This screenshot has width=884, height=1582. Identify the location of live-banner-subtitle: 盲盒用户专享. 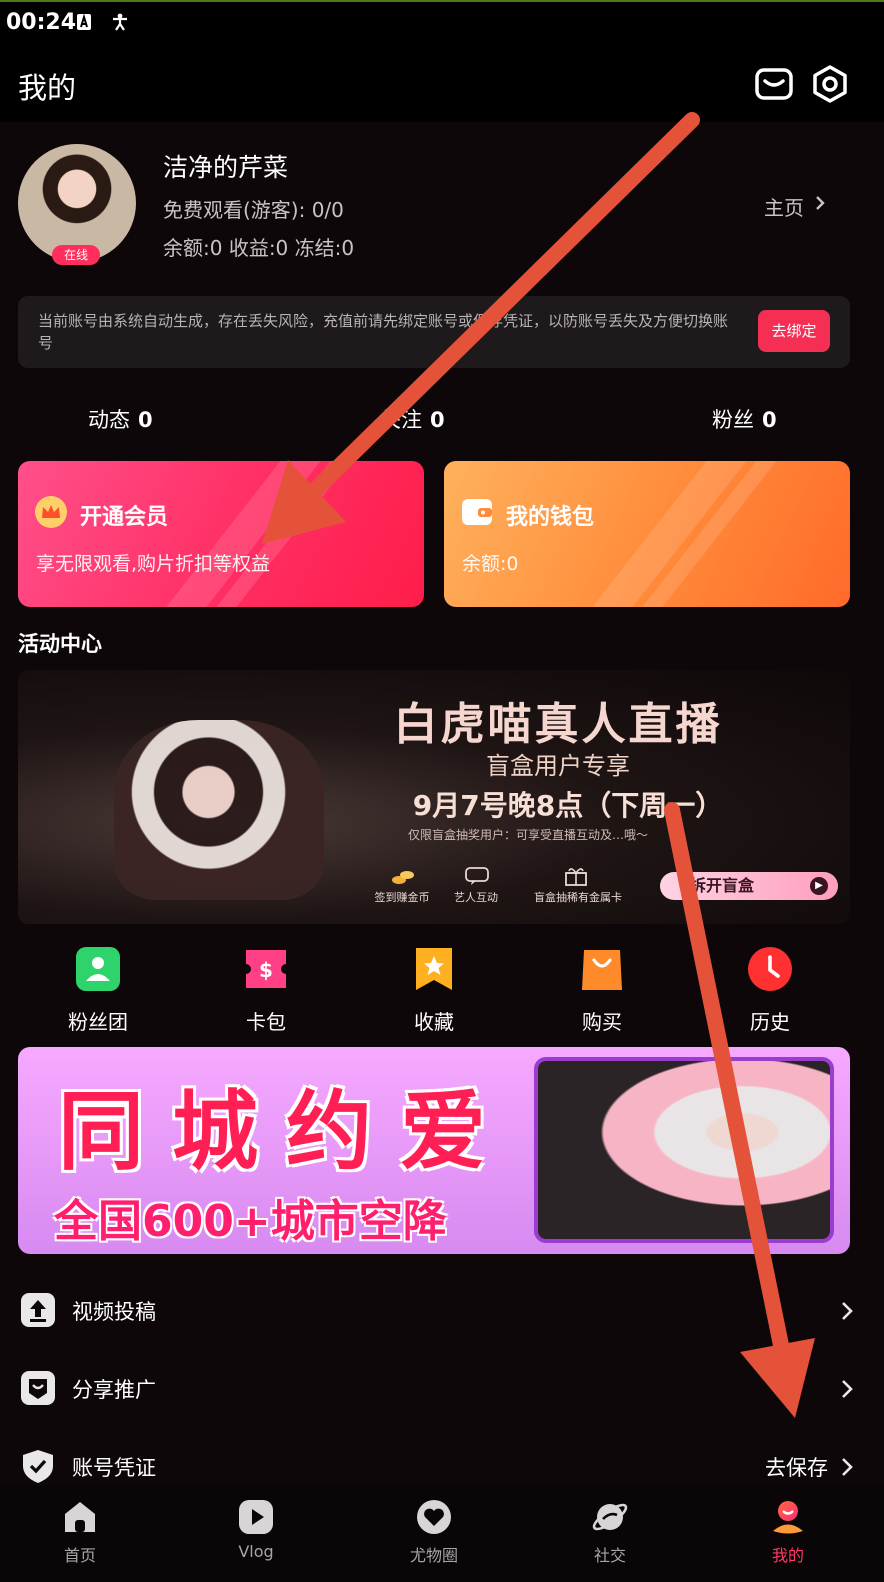
(558, 766).